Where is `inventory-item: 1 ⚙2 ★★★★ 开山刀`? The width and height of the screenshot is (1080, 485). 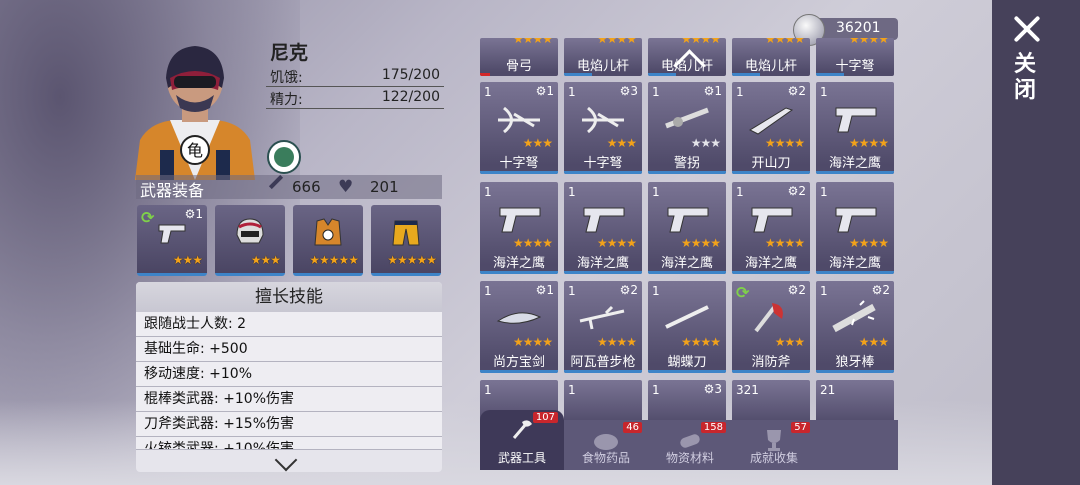 inventory-item: 1 ⚙2 ★★★★ 开山刀 is located at coordinates (771, 128).